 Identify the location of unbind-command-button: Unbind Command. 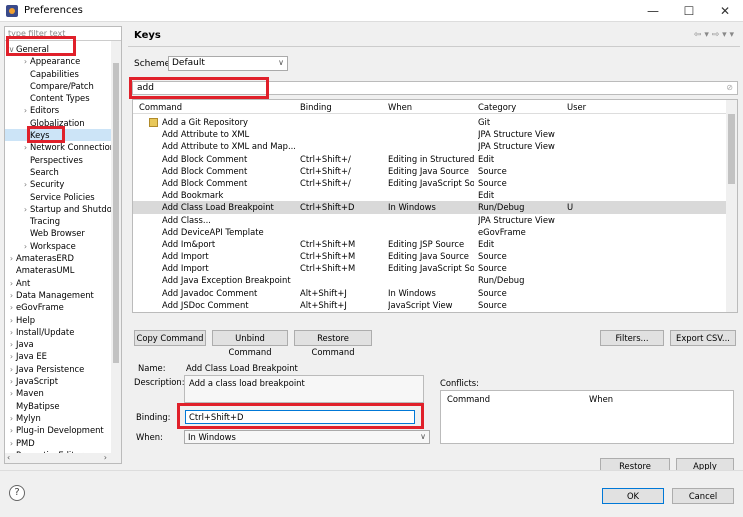
(250, 343).